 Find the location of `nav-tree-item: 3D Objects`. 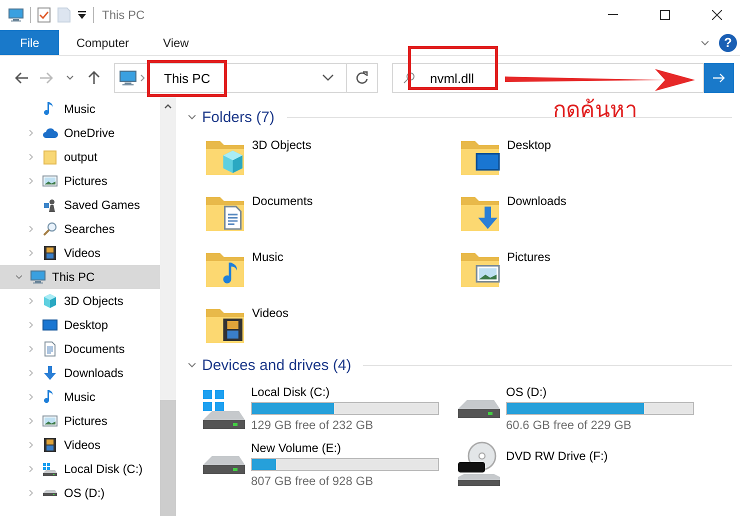

nav-tree-item: 3D Objects is located at coordinates (80, 301).